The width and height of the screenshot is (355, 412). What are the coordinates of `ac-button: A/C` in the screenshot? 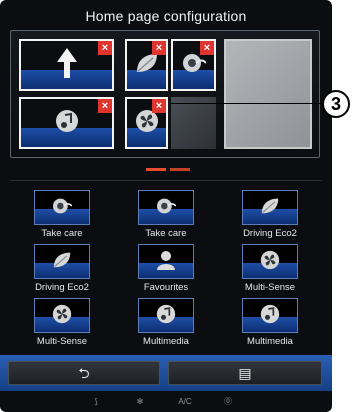 It's located at (185, 402).